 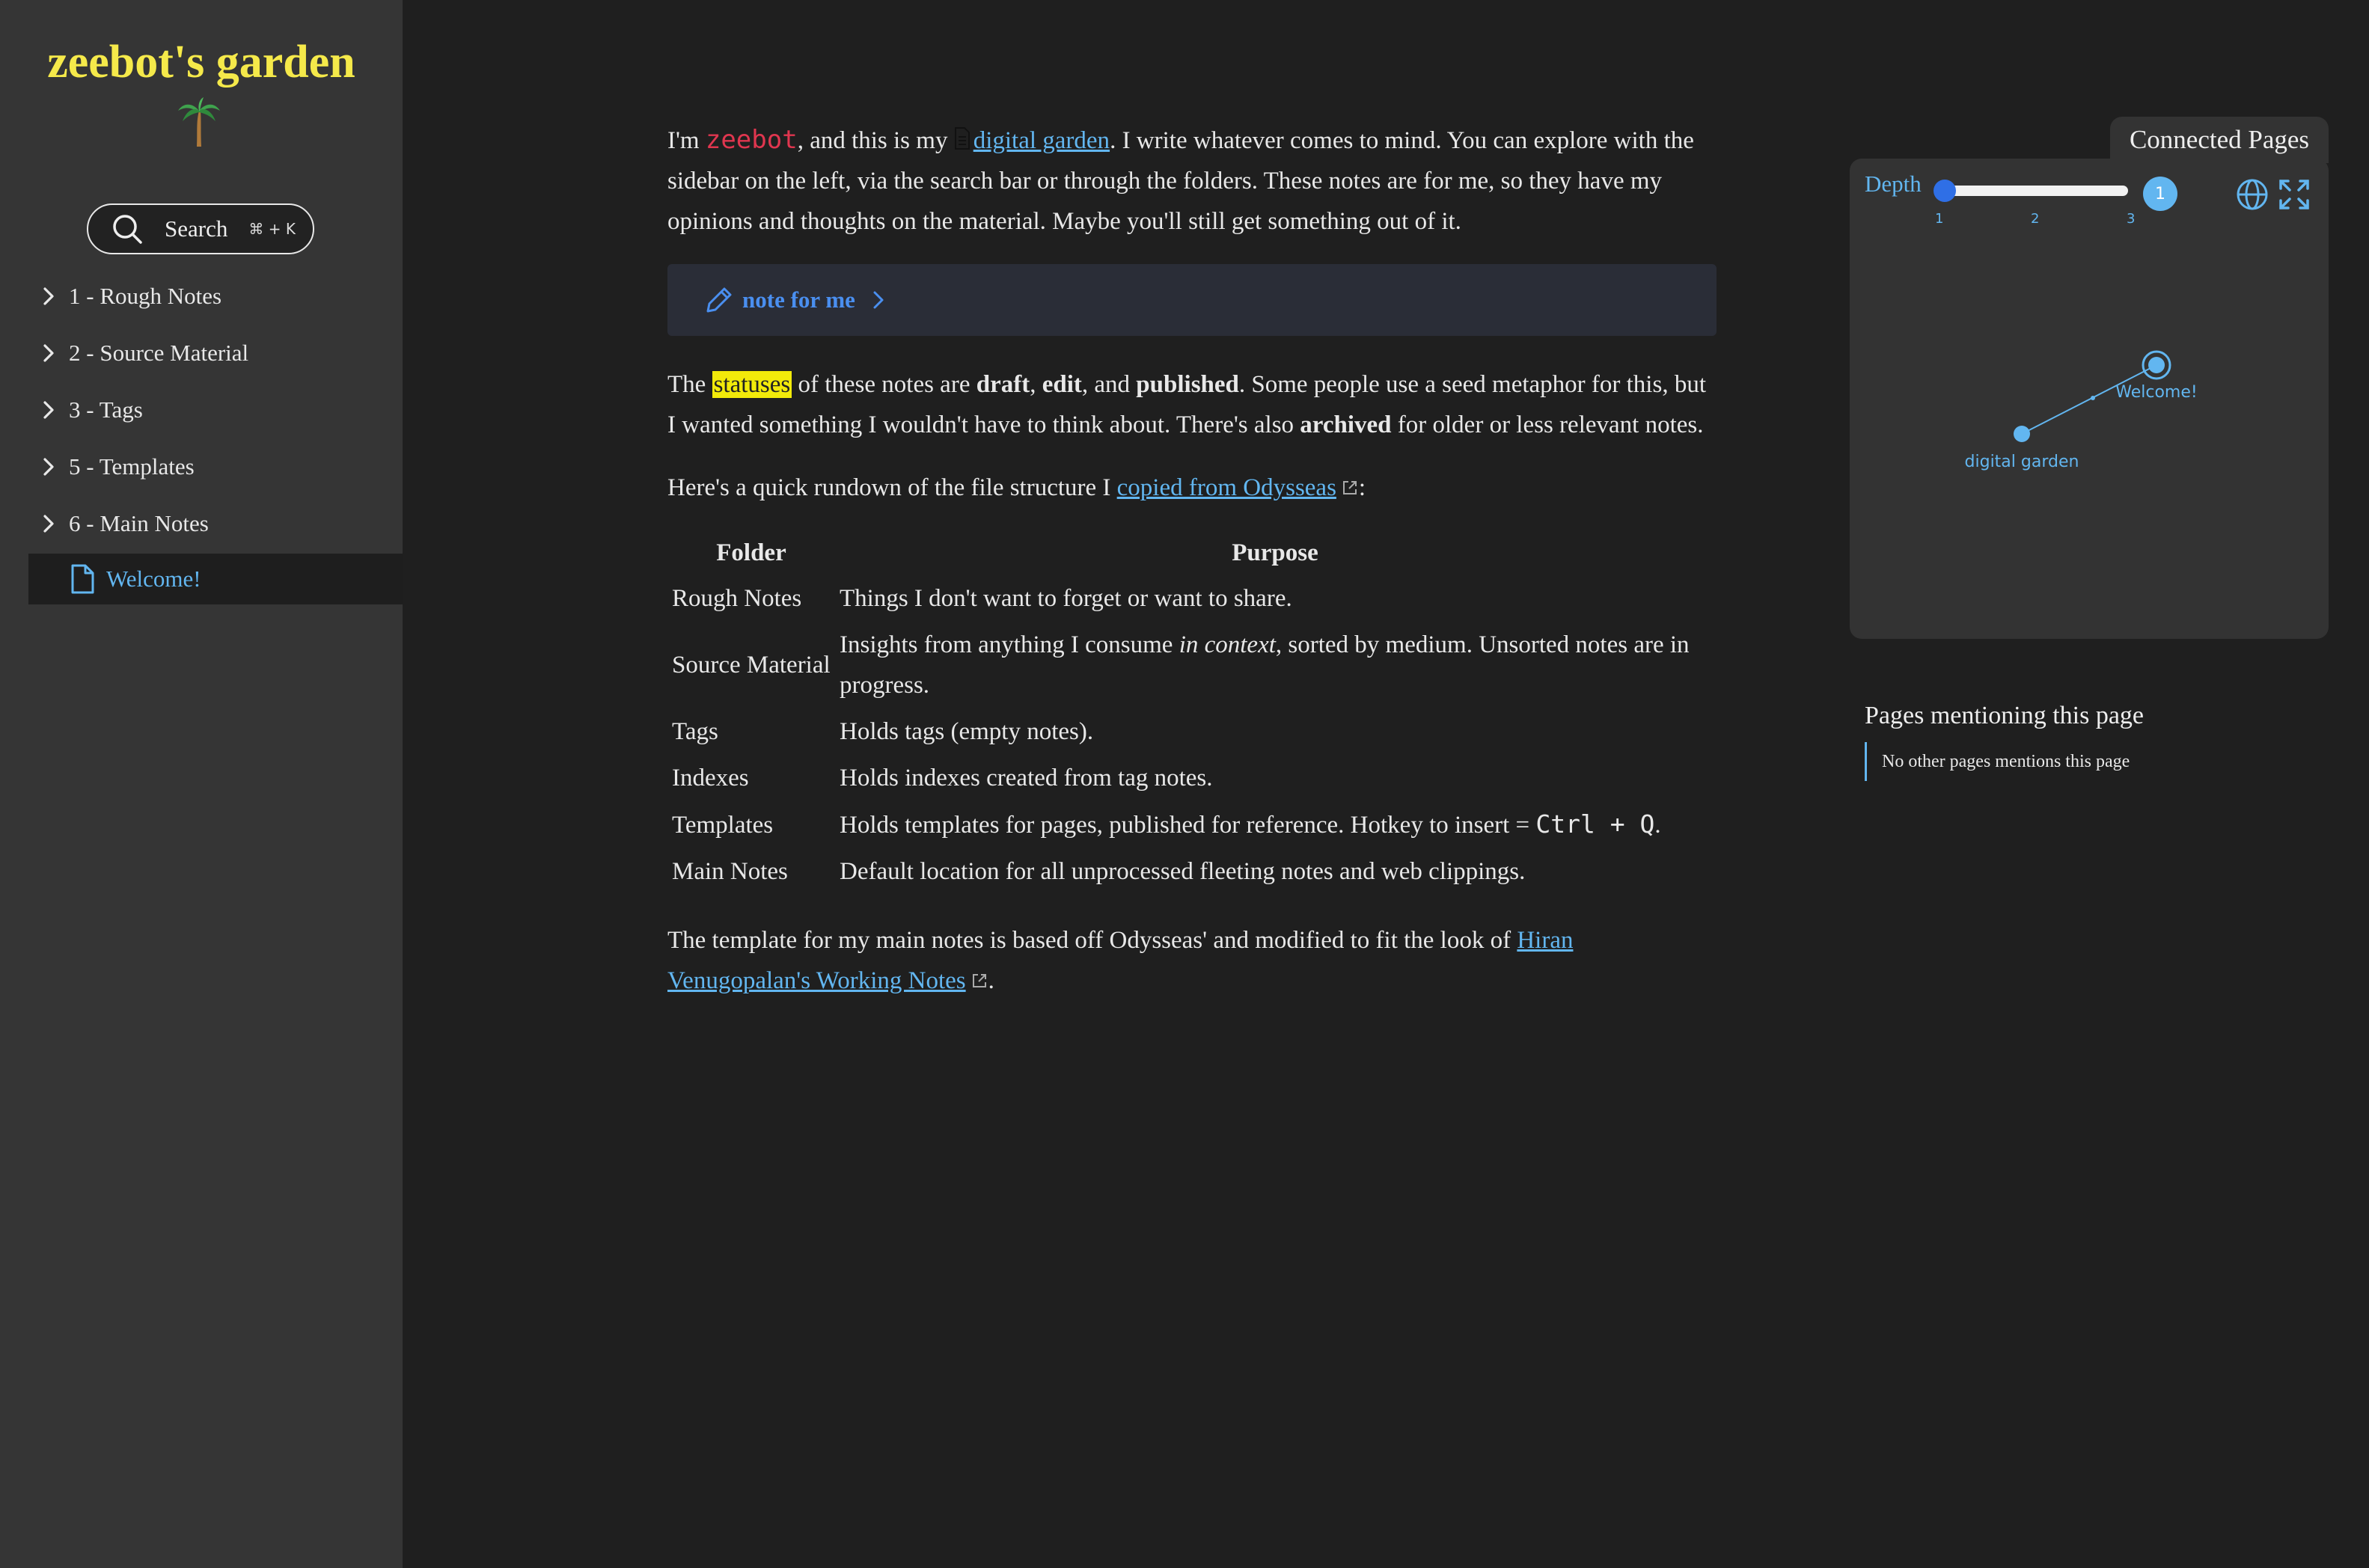 I want to click on digital-garden-link: digital garden, so click(x=1041, y=141).